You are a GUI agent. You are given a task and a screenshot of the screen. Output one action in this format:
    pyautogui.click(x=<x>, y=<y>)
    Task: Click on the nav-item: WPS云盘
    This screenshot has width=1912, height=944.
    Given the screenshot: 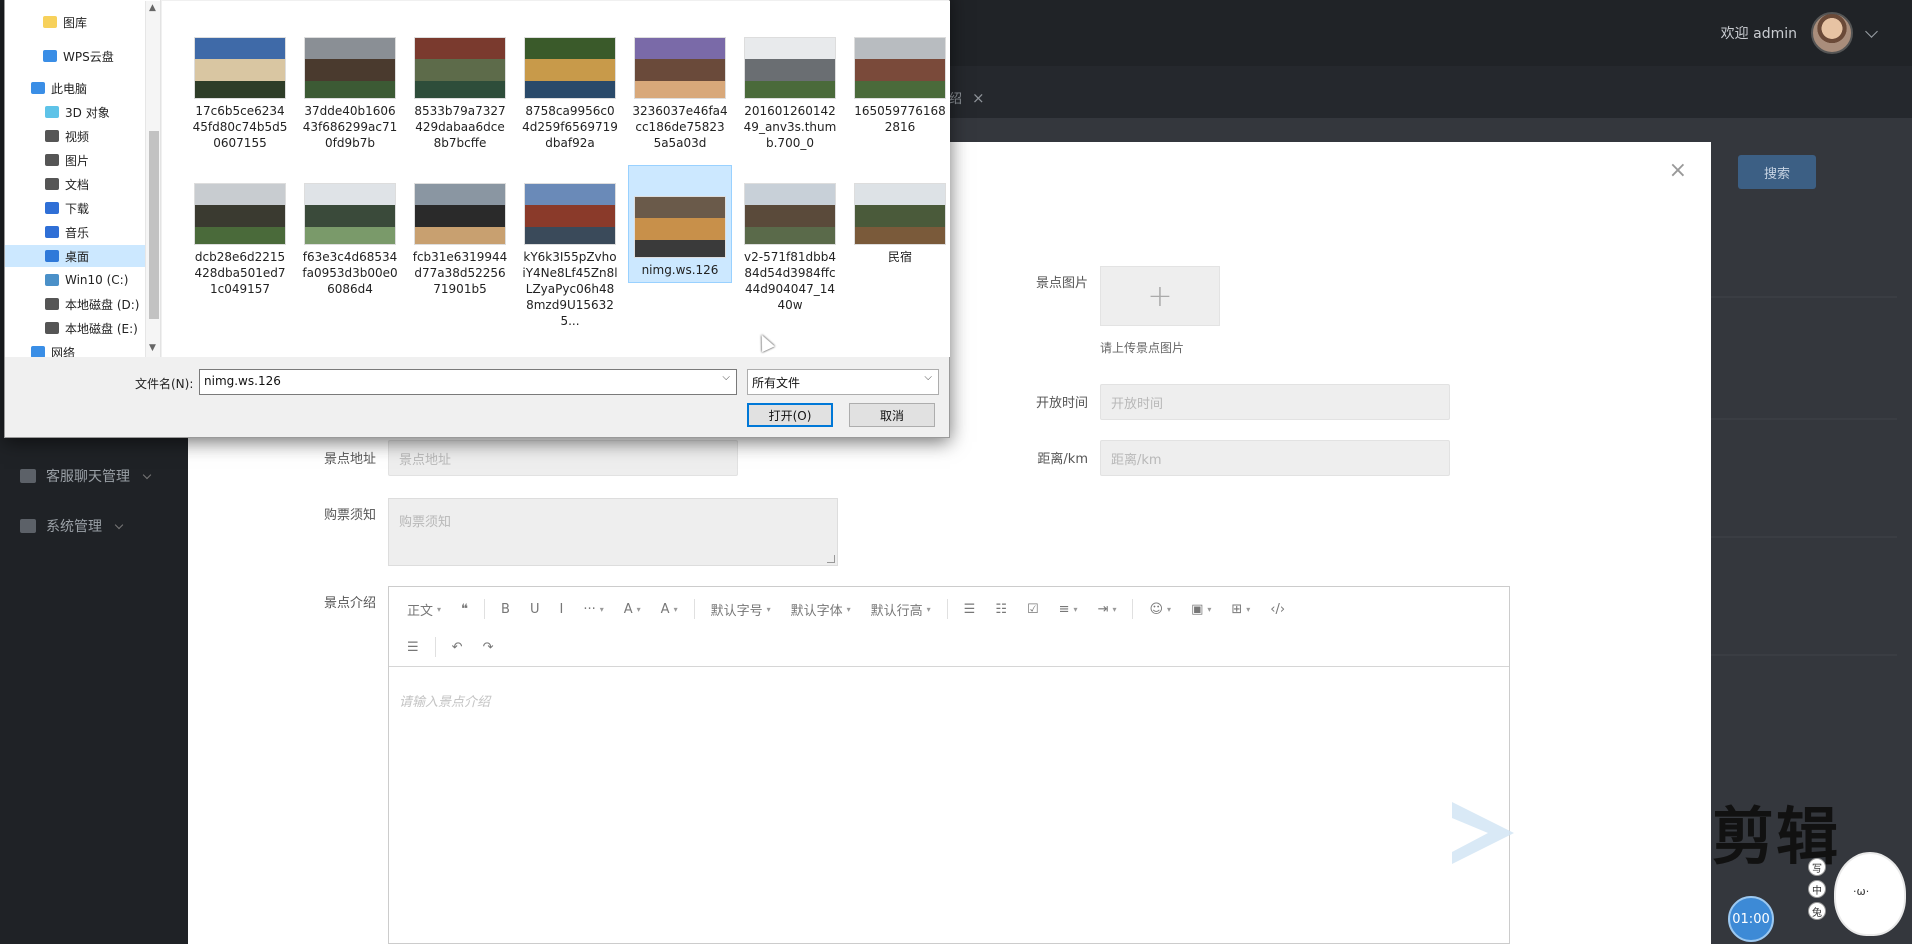 What is the action you would take?
    pyautogui.click(x=101, y=56)
    